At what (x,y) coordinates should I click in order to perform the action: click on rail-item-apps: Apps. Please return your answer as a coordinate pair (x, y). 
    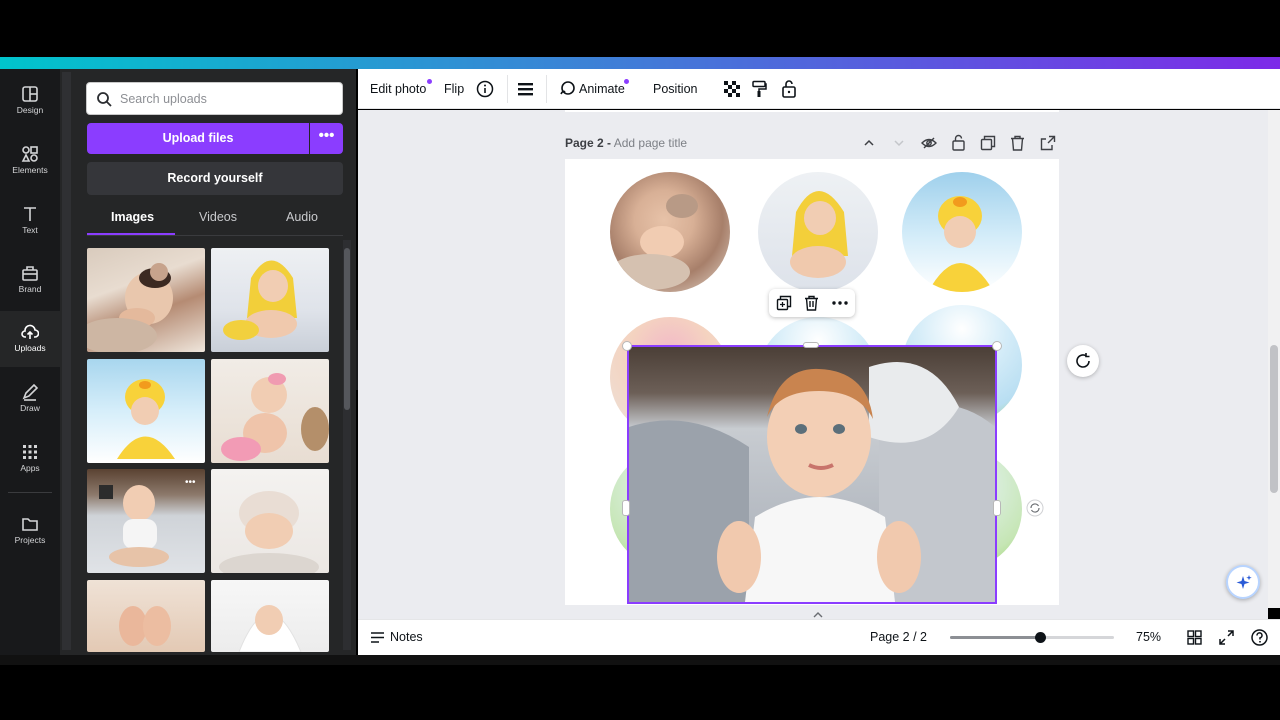
    Looking at the image, I should click on (30, 459).